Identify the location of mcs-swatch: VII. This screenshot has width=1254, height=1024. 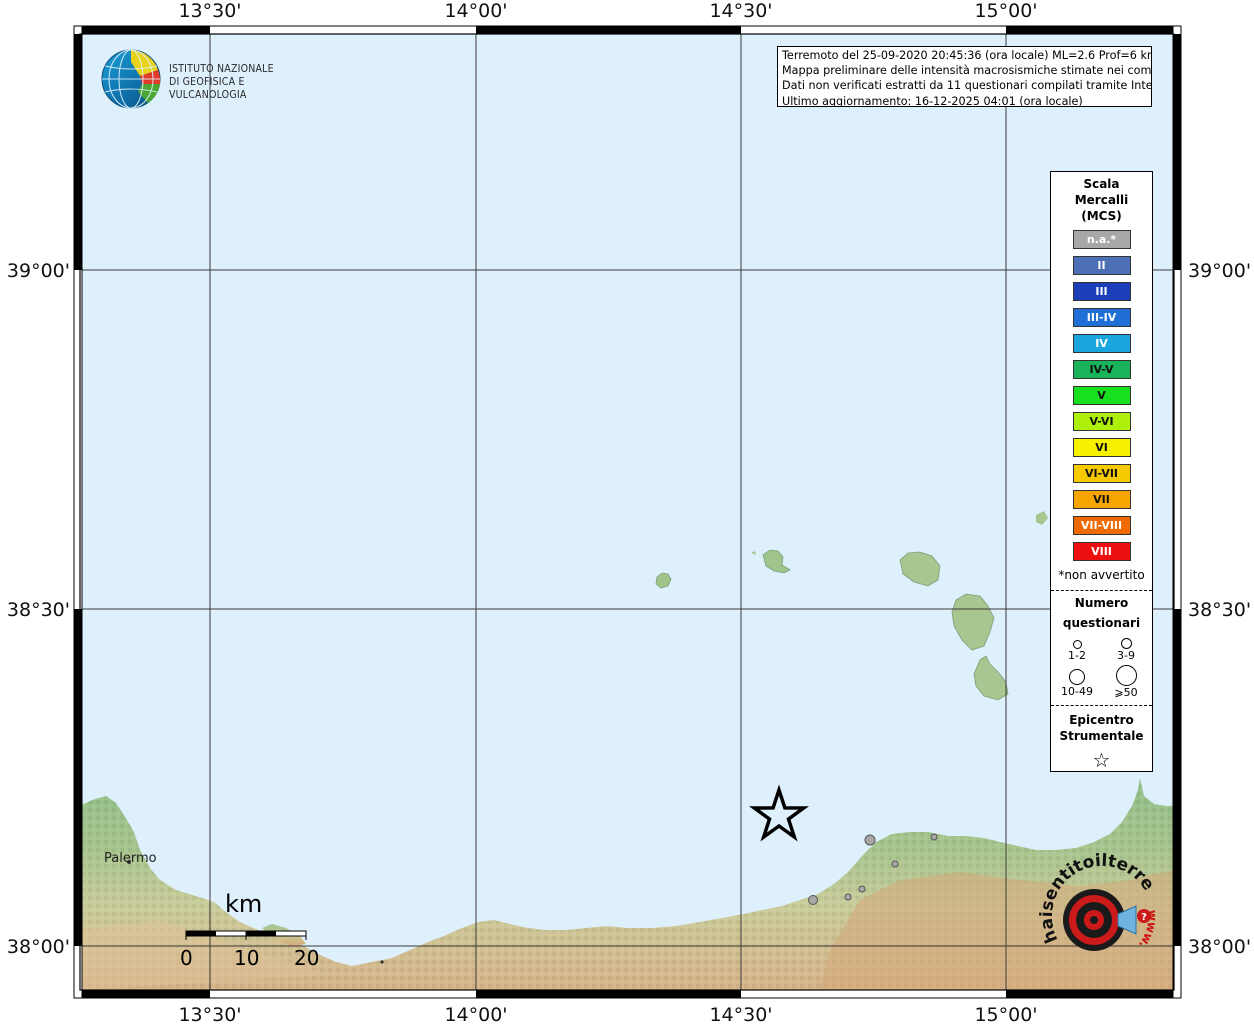
(1101, 499).